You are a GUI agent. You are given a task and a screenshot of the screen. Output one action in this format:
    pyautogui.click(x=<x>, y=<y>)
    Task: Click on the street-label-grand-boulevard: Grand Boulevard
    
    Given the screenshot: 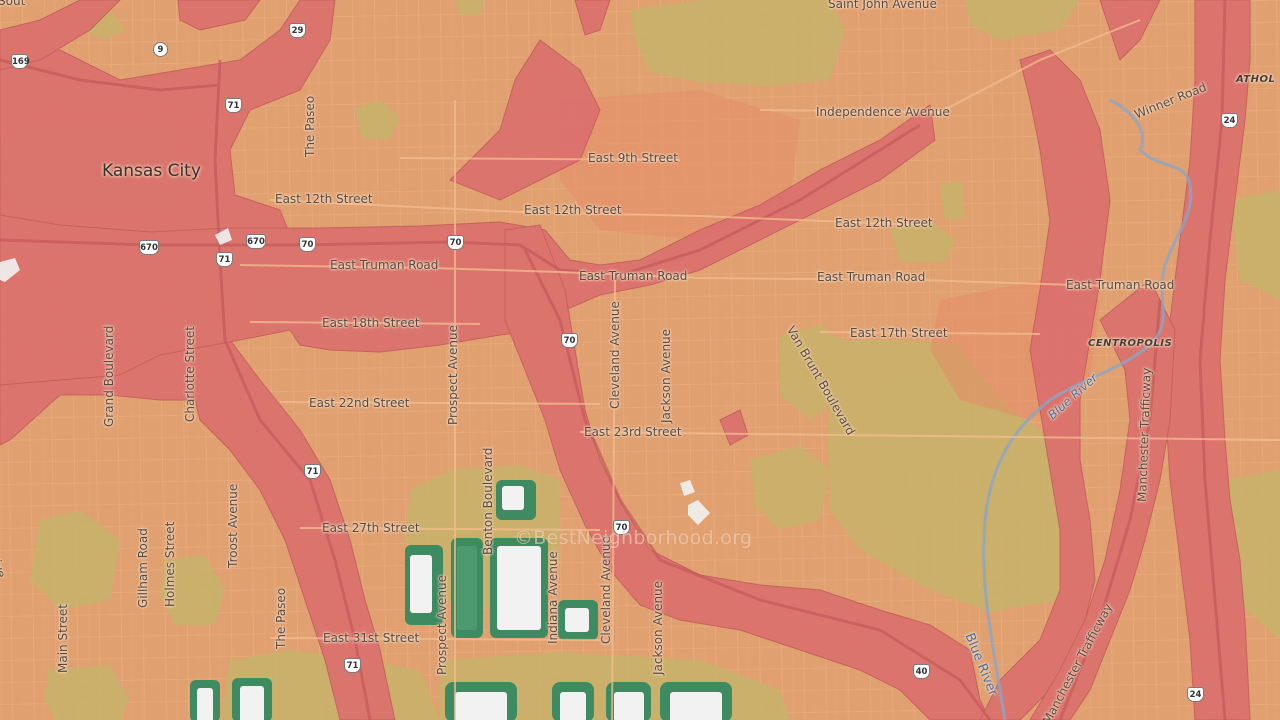 What is the action you would take?
    pyautogui.click(x=109, y=376)
    